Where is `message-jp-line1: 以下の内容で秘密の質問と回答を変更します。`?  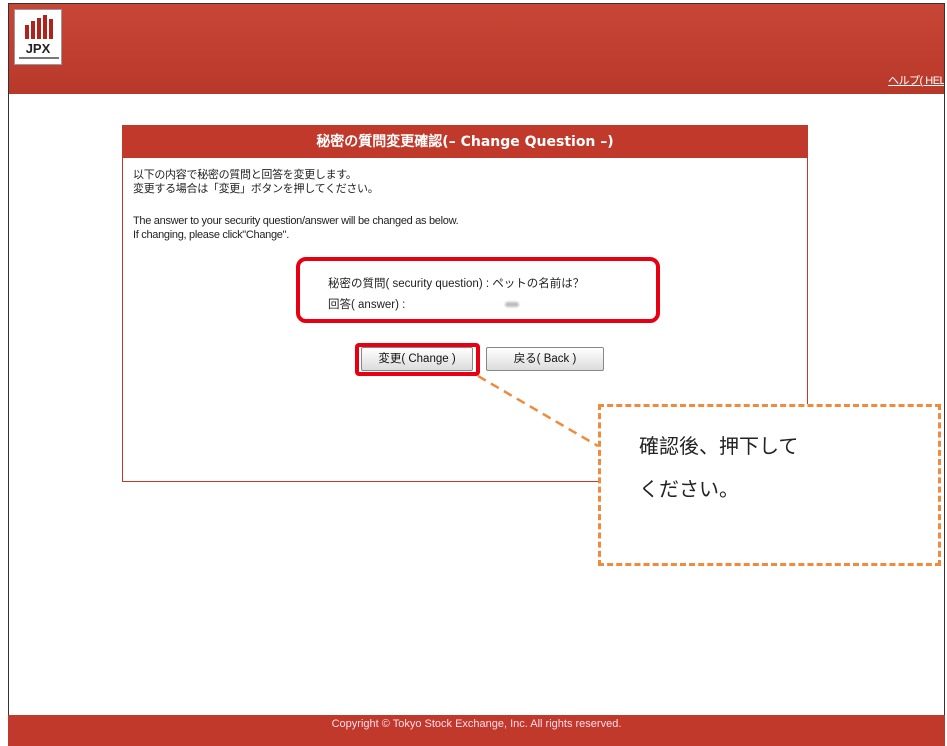 message-jp-line1: 以下の内容で秘密の質問と回答を変更します。 is located at coordinates (245, 175).